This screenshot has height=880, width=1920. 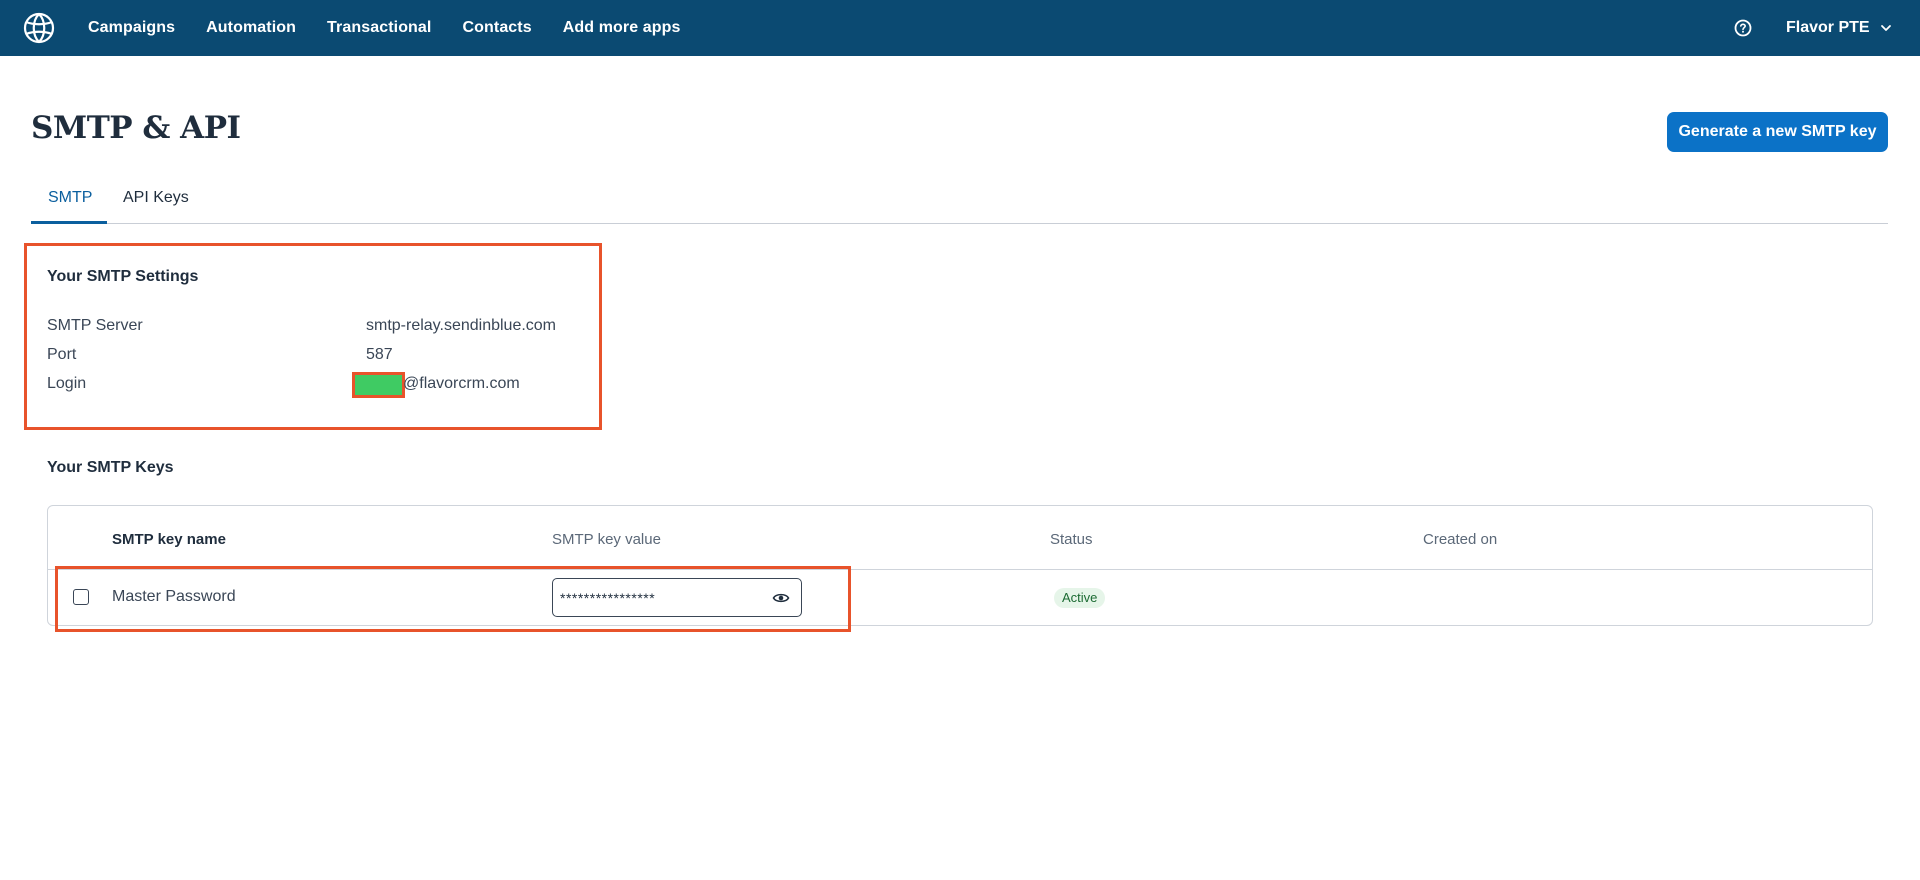 What do you see at coordinates (131, 28) in the screenshot?
I see `nav-campaigns: Campaigns` at bounding box center [131, 28].